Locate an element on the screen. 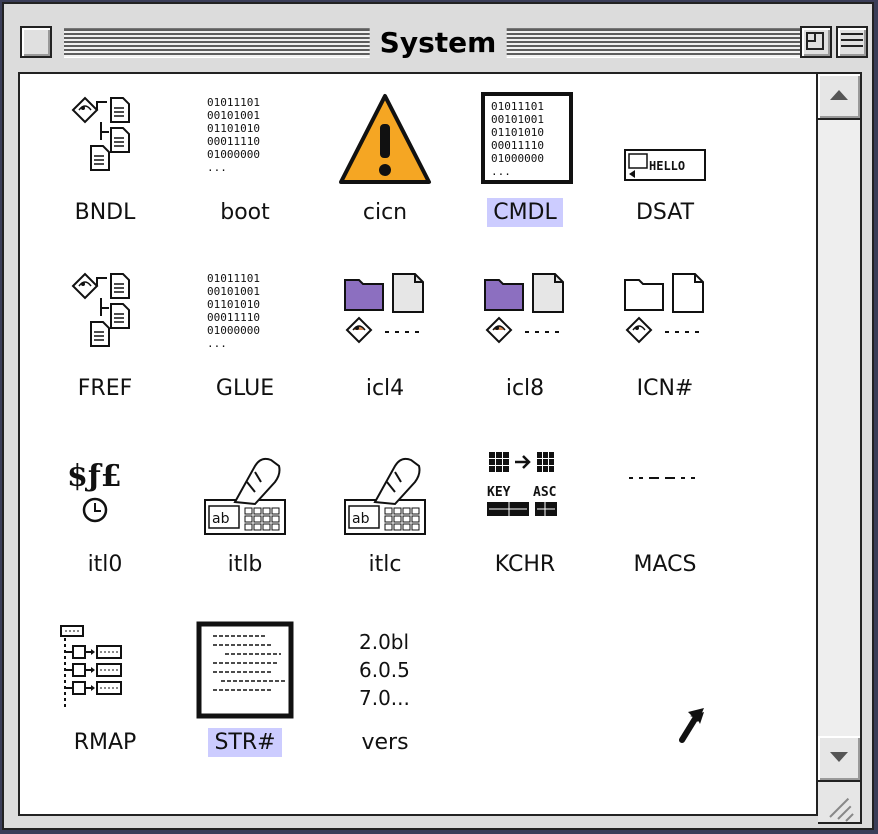  icon-label: RMAP is located at coordinates (105, 742).